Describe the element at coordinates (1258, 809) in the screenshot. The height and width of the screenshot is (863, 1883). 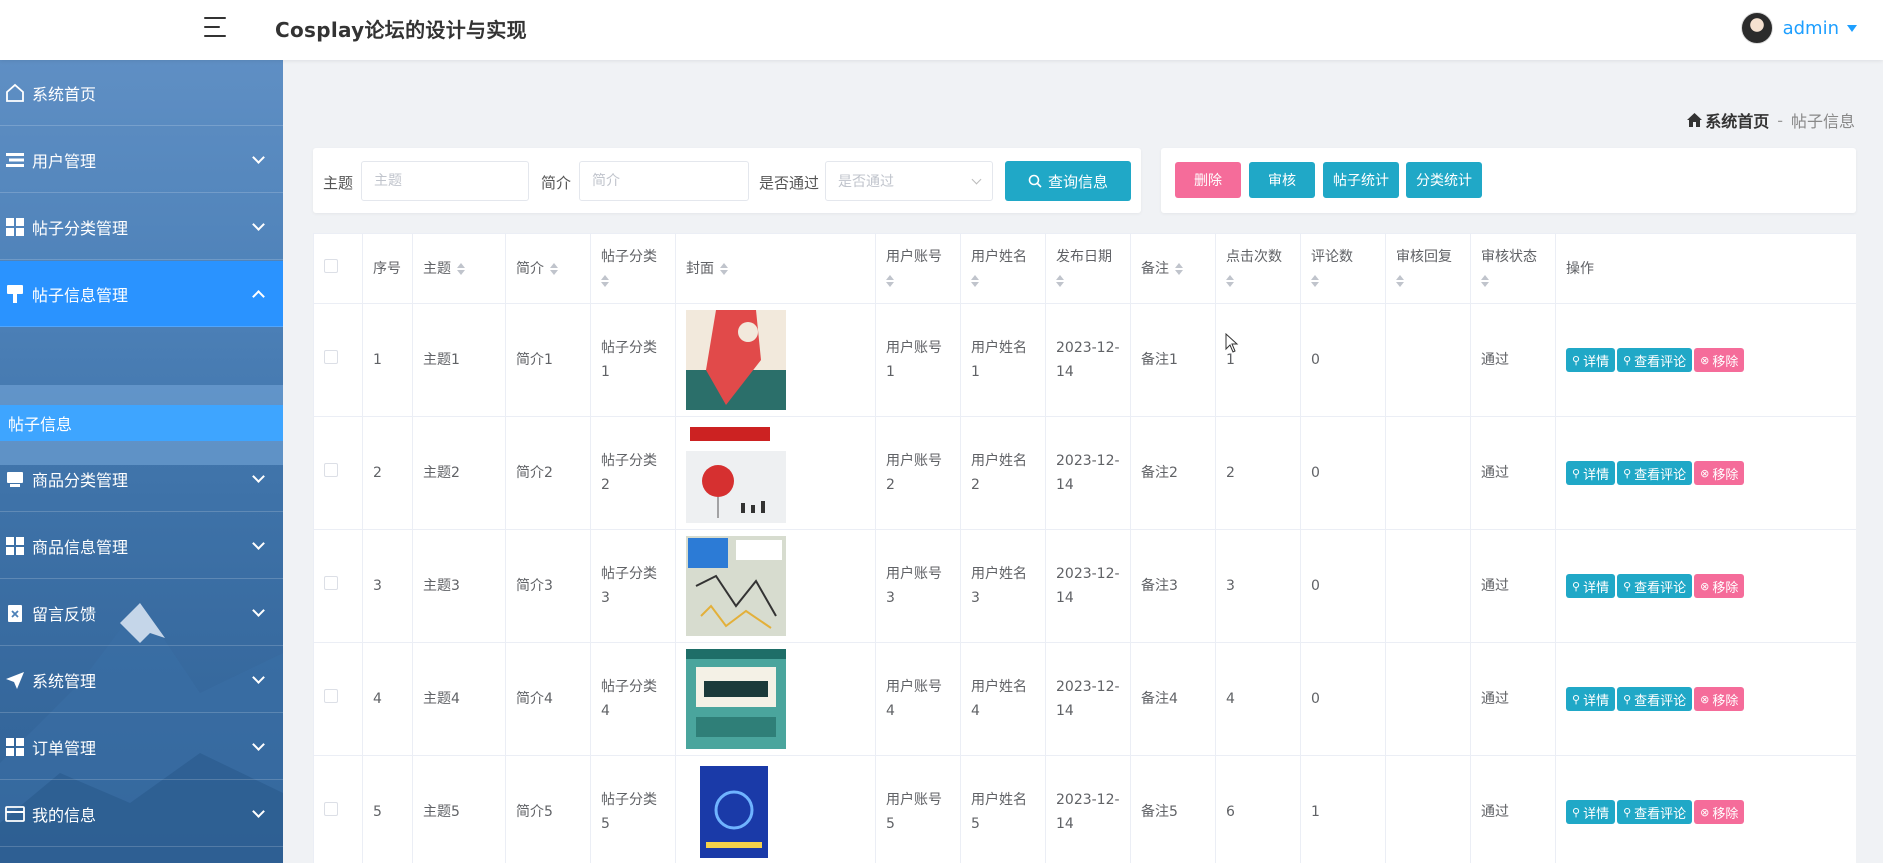
I see `cell-clicks: 6` at that location.